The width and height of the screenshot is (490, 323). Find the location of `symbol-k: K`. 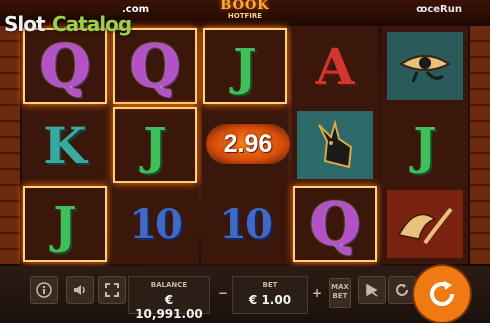

symbol-k: K is located at coordinates (65, 145).